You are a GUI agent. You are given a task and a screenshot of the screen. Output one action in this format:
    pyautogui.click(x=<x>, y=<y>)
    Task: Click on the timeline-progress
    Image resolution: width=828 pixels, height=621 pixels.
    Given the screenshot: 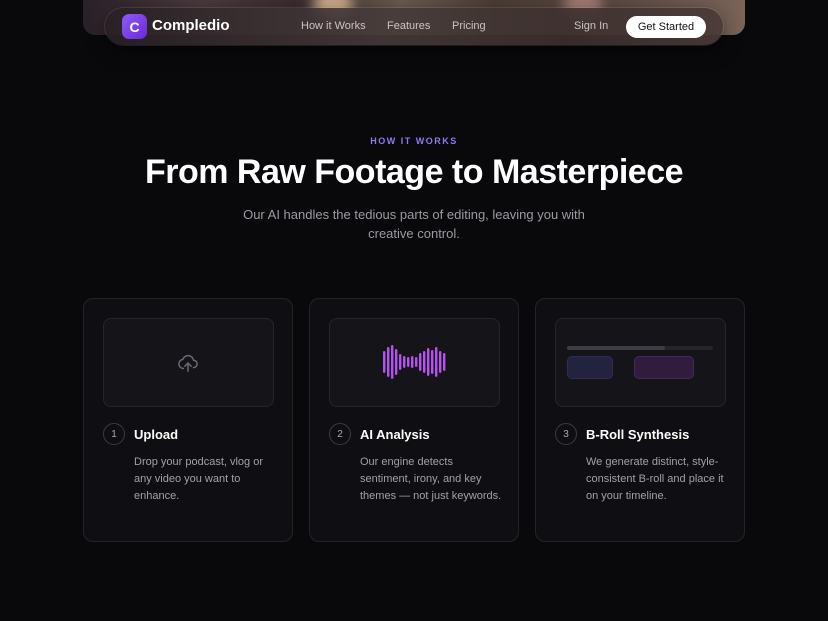 What is the action you would take?
    pyautogui.click(x=616, y=348)
    